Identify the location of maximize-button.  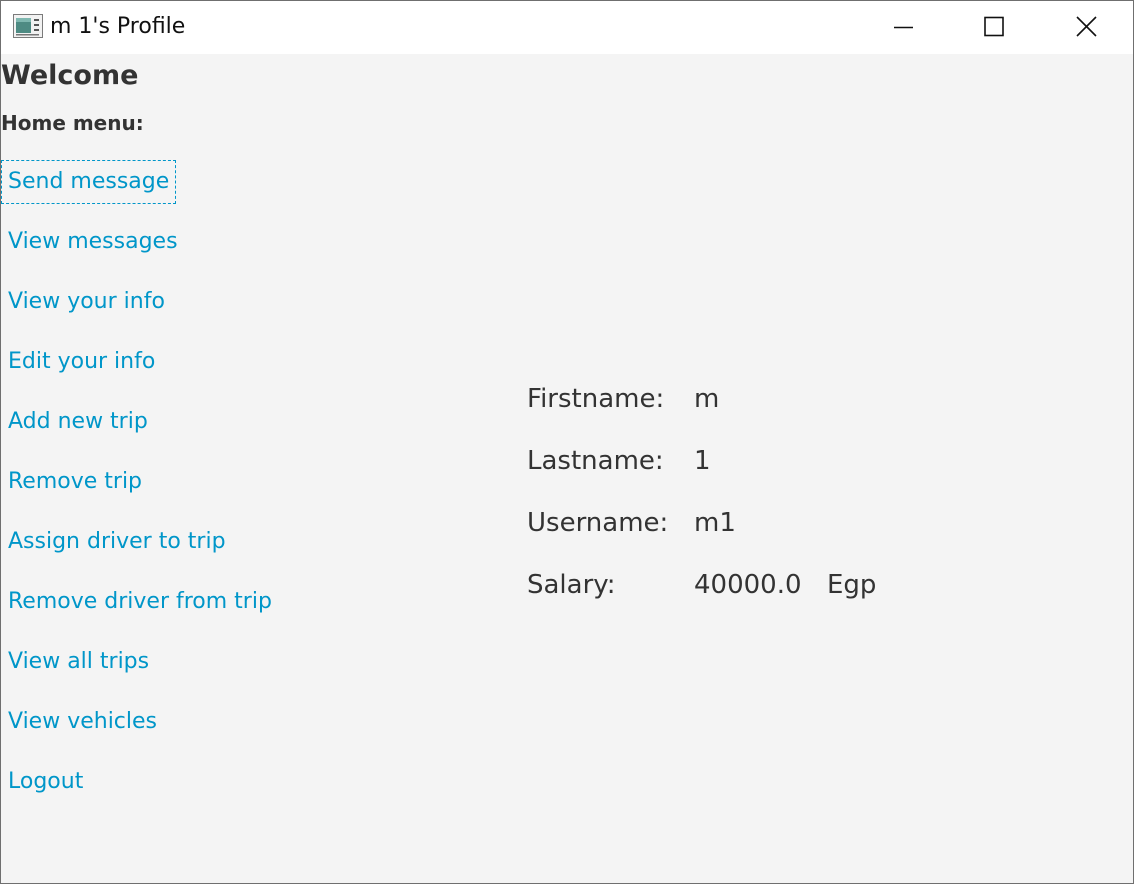
(994, 27).